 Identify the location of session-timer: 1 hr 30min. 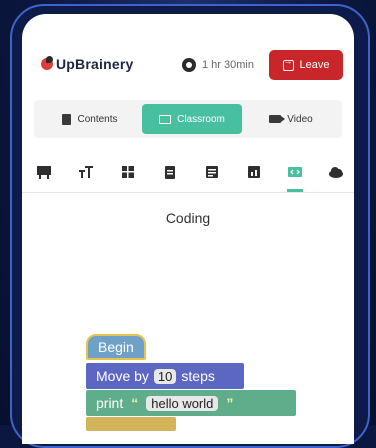
(218, 65).